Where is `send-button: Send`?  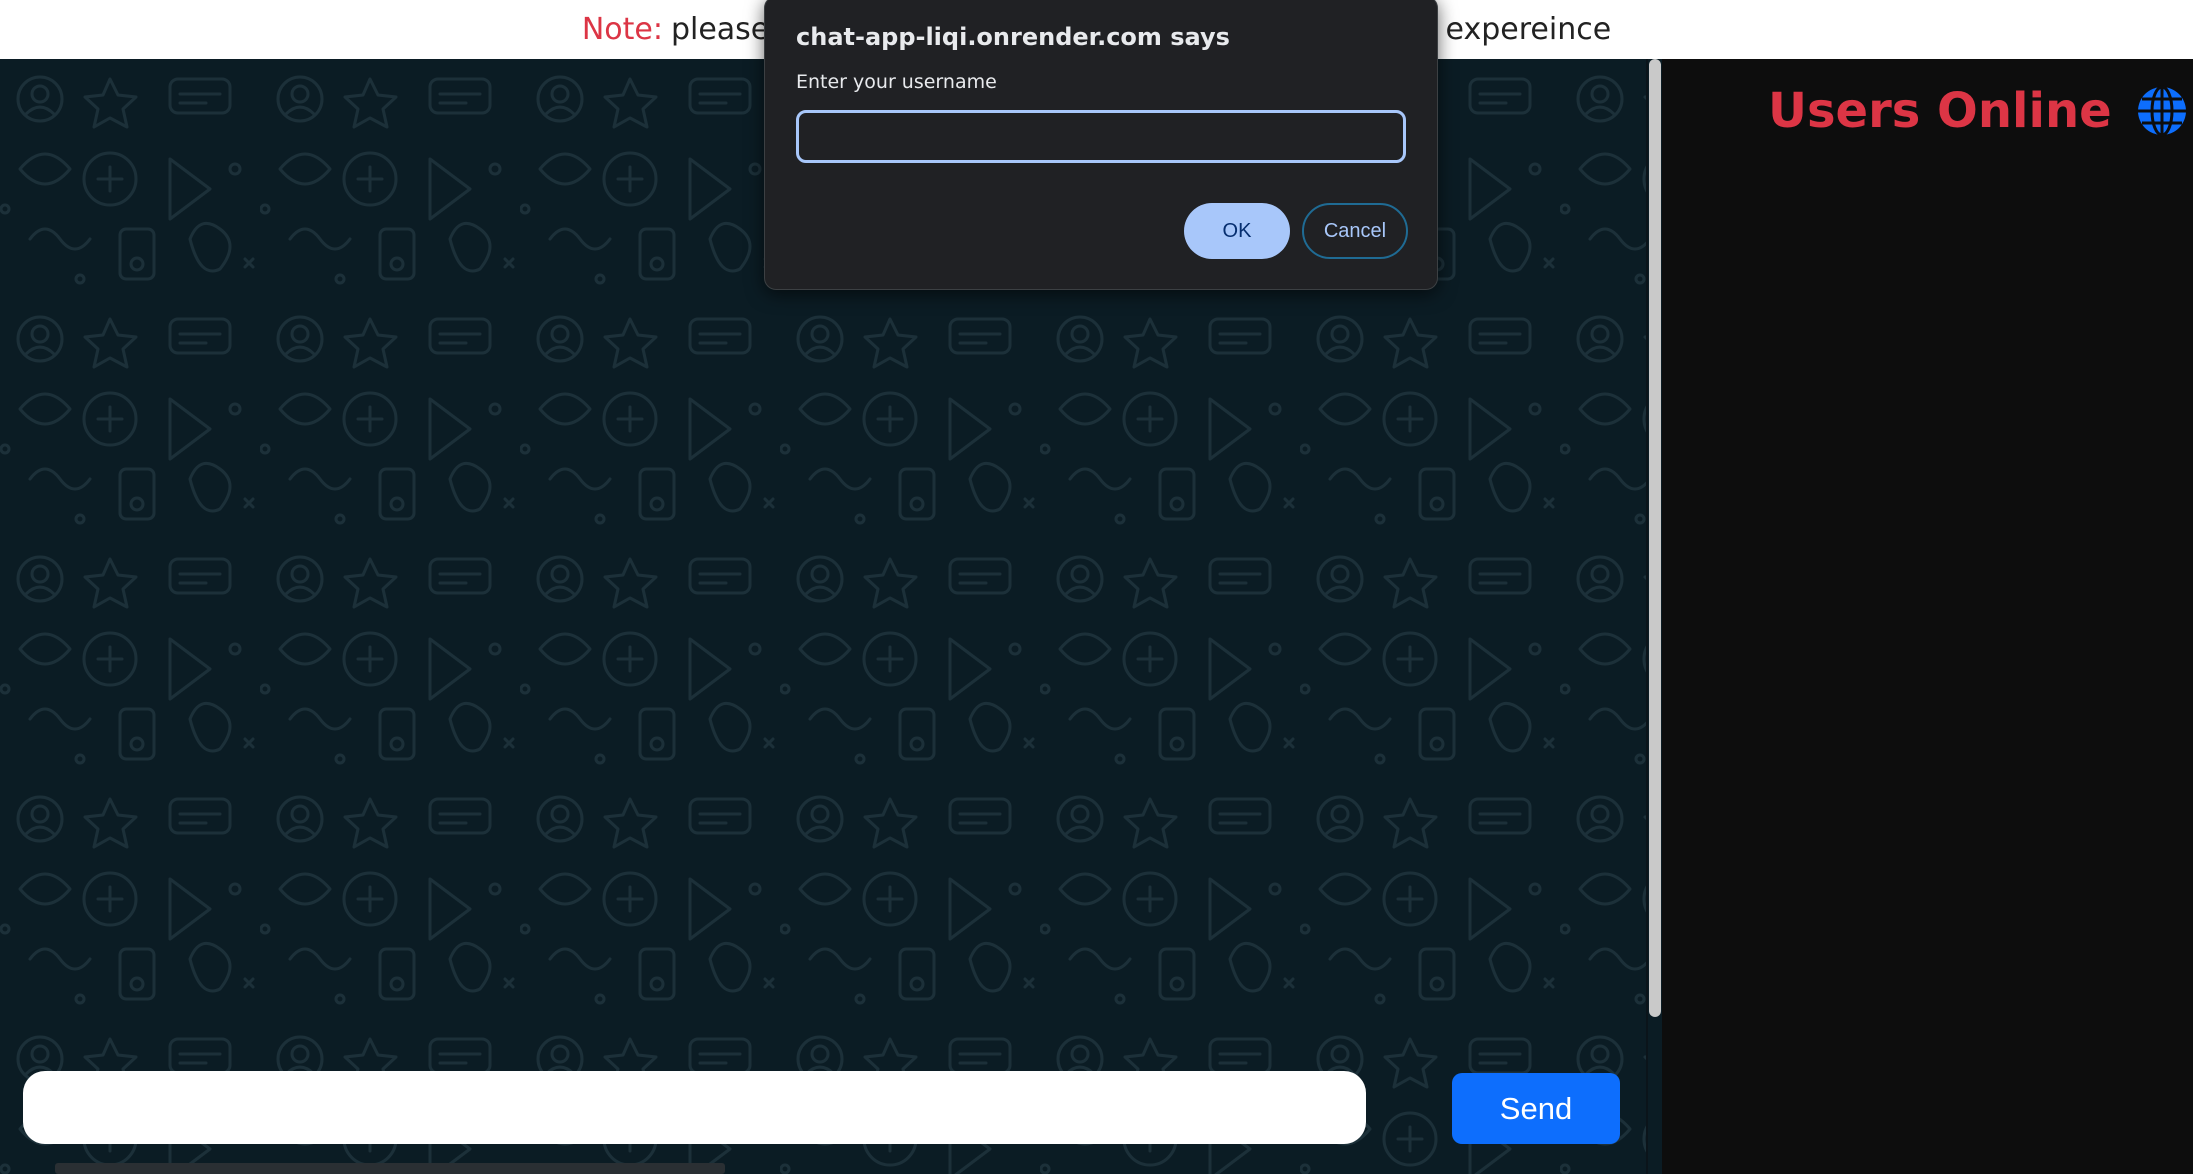
send-button: Send is located at coordinates (1536, 1108).